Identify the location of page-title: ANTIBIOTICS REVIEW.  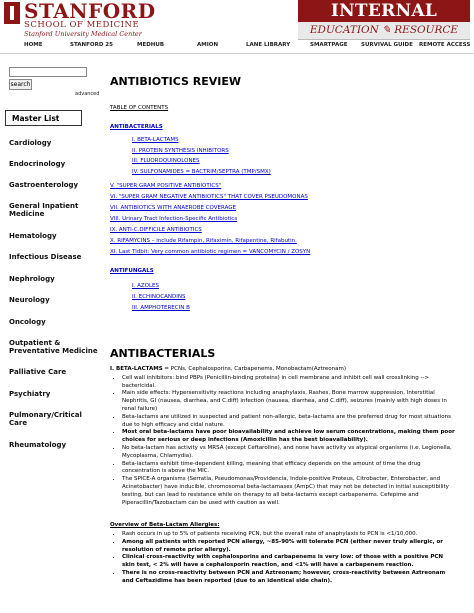
(176, 81).